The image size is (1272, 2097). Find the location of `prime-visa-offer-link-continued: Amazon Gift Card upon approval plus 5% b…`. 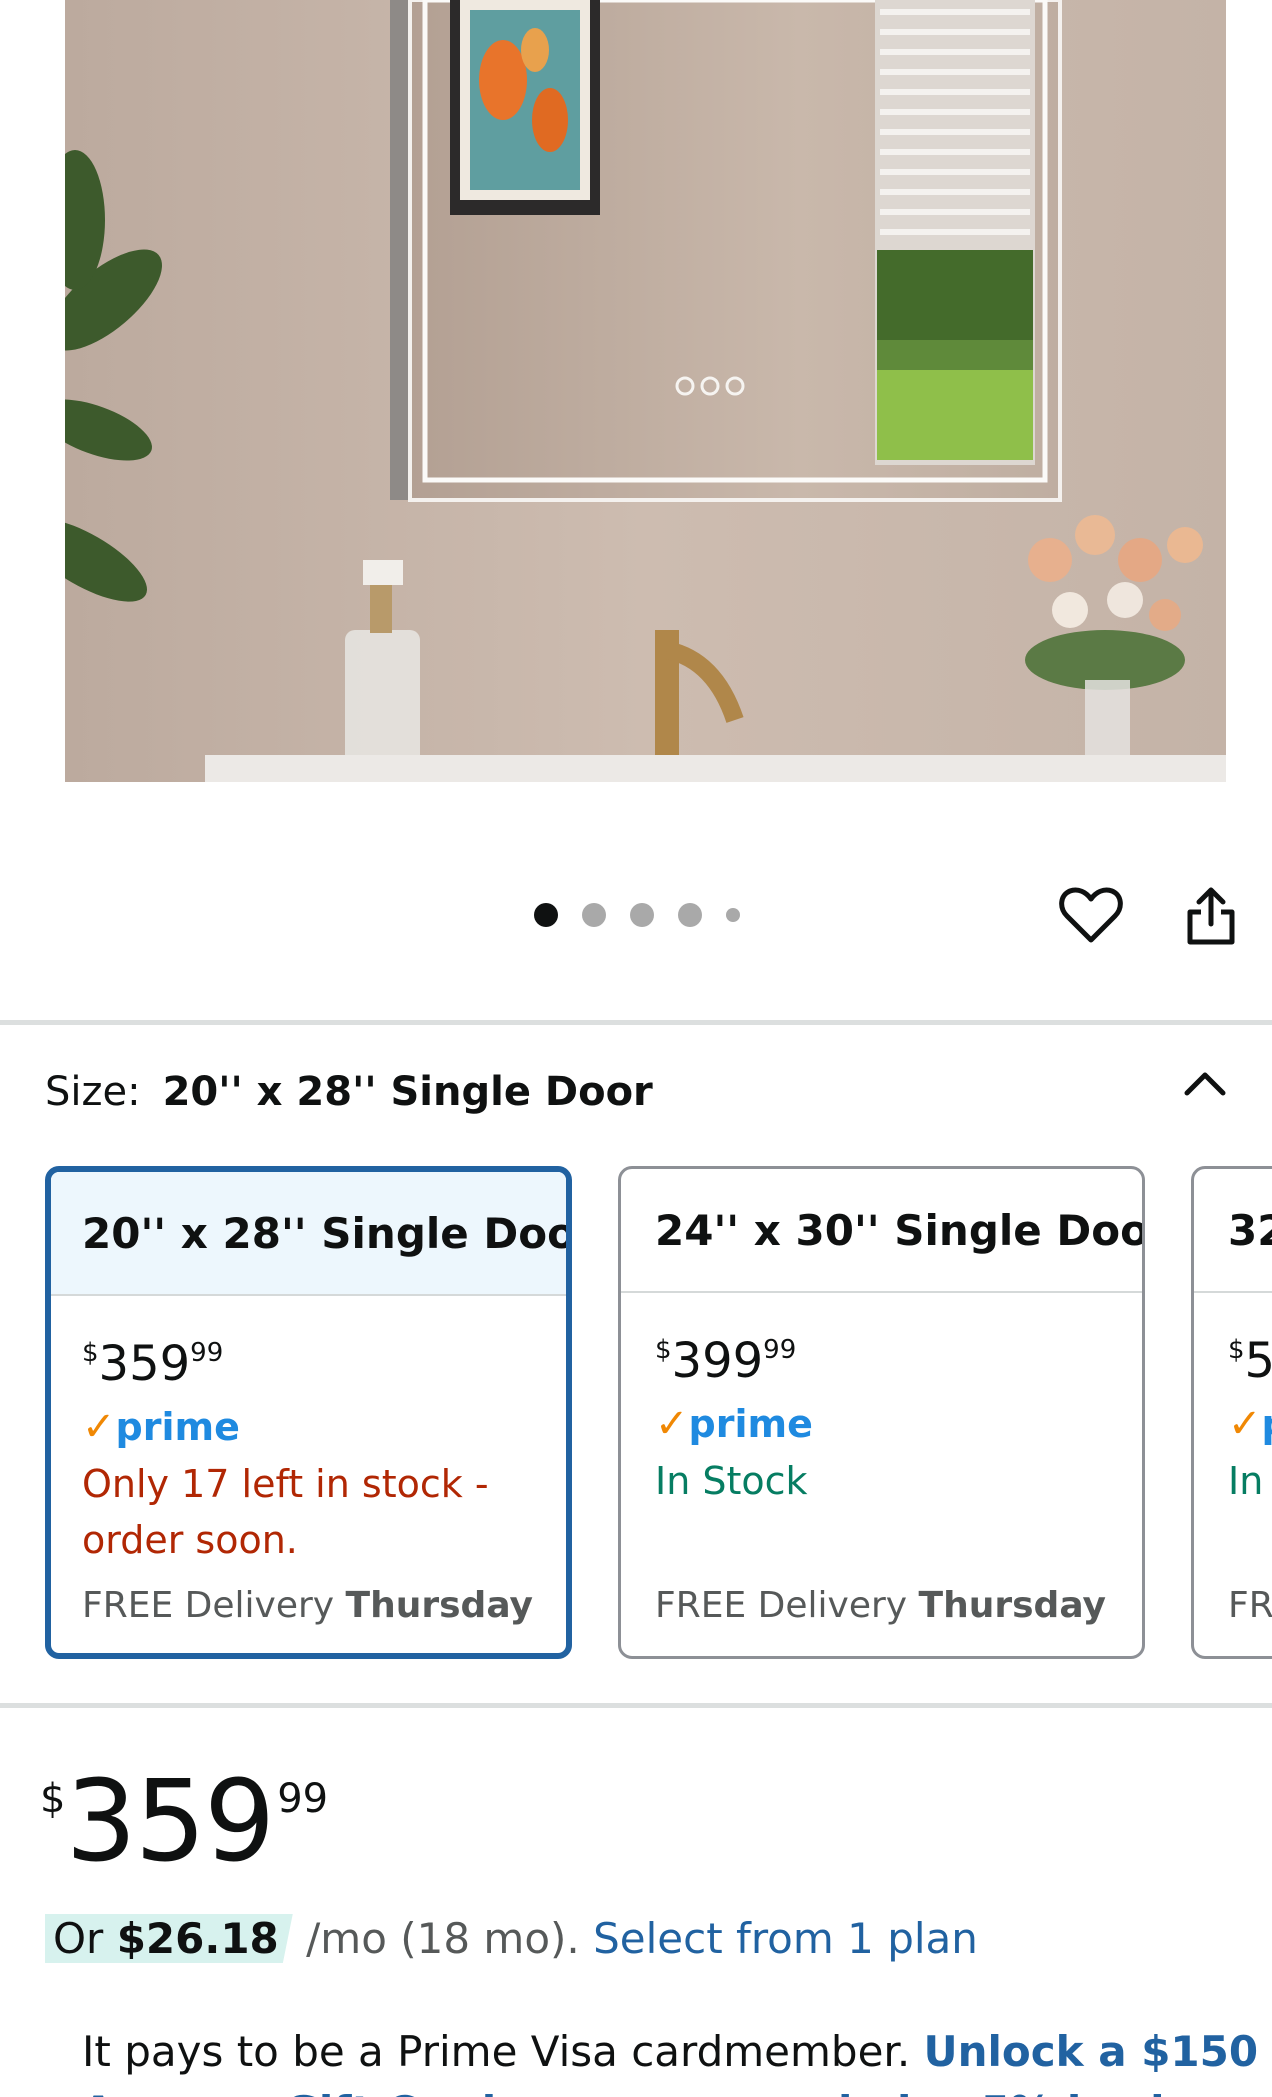

prime-visa-offer-link-continued: Amazon Gift Card upon approval plus 5% b… is located at coordinates (670, 2089).